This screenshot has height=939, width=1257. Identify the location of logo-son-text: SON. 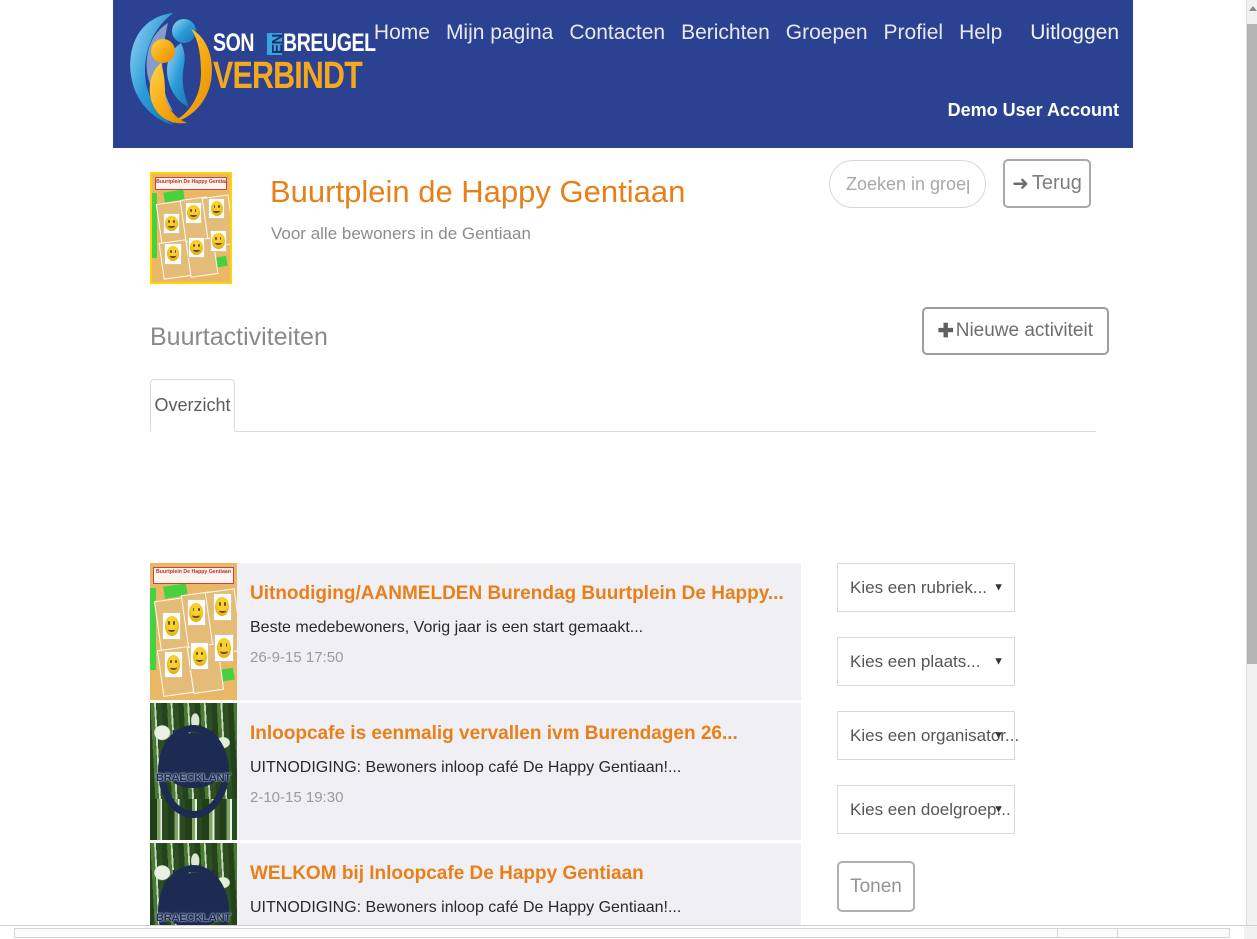
(234, 43).